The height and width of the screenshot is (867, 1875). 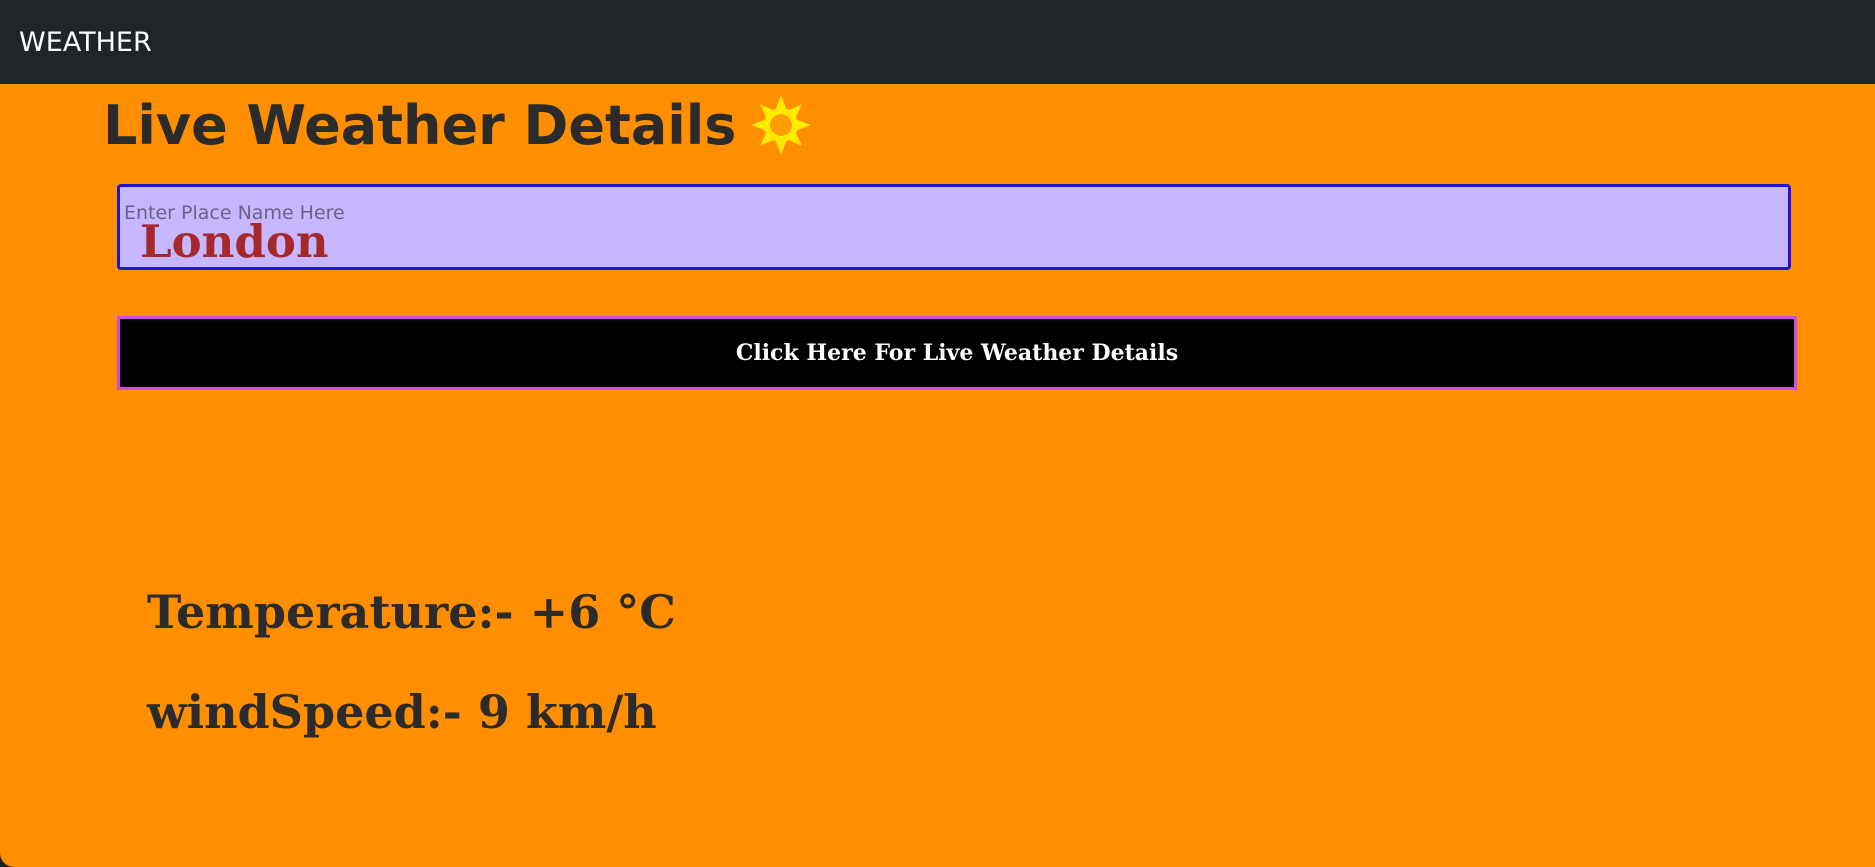 What do you see at coordinates (85, 42) in the screenshot?
I see `navbar-brand: WEATHER` at bounding box center [85, 42].